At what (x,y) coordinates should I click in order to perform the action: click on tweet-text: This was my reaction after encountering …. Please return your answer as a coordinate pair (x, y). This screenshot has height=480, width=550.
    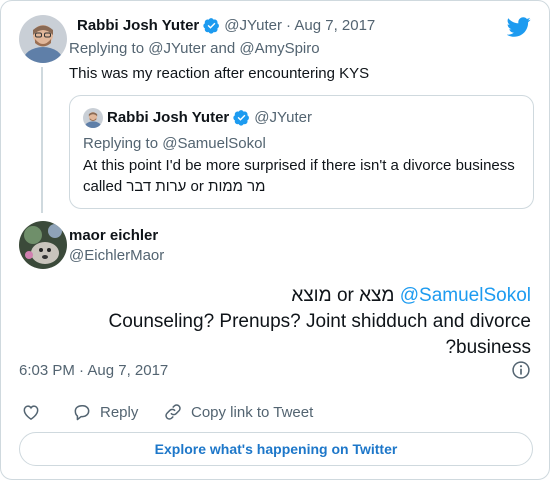
    Looking at the image, I should click on (219, 73).